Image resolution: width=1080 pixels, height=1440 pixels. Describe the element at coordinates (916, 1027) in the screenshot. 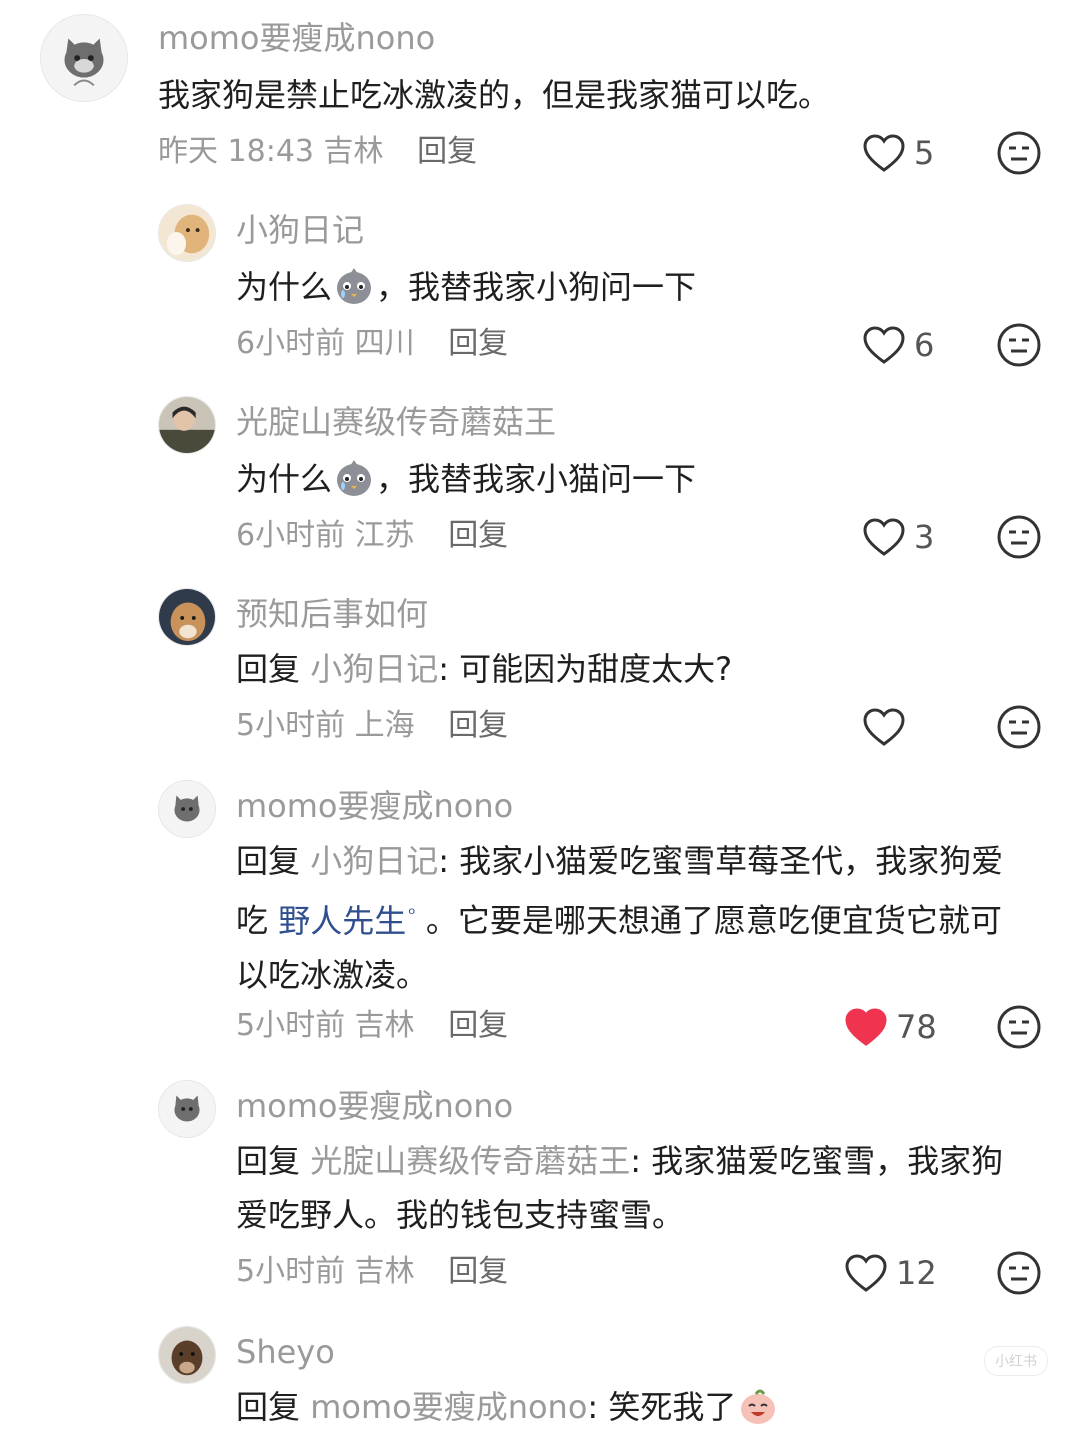

I see `like-count: 78` at that location.